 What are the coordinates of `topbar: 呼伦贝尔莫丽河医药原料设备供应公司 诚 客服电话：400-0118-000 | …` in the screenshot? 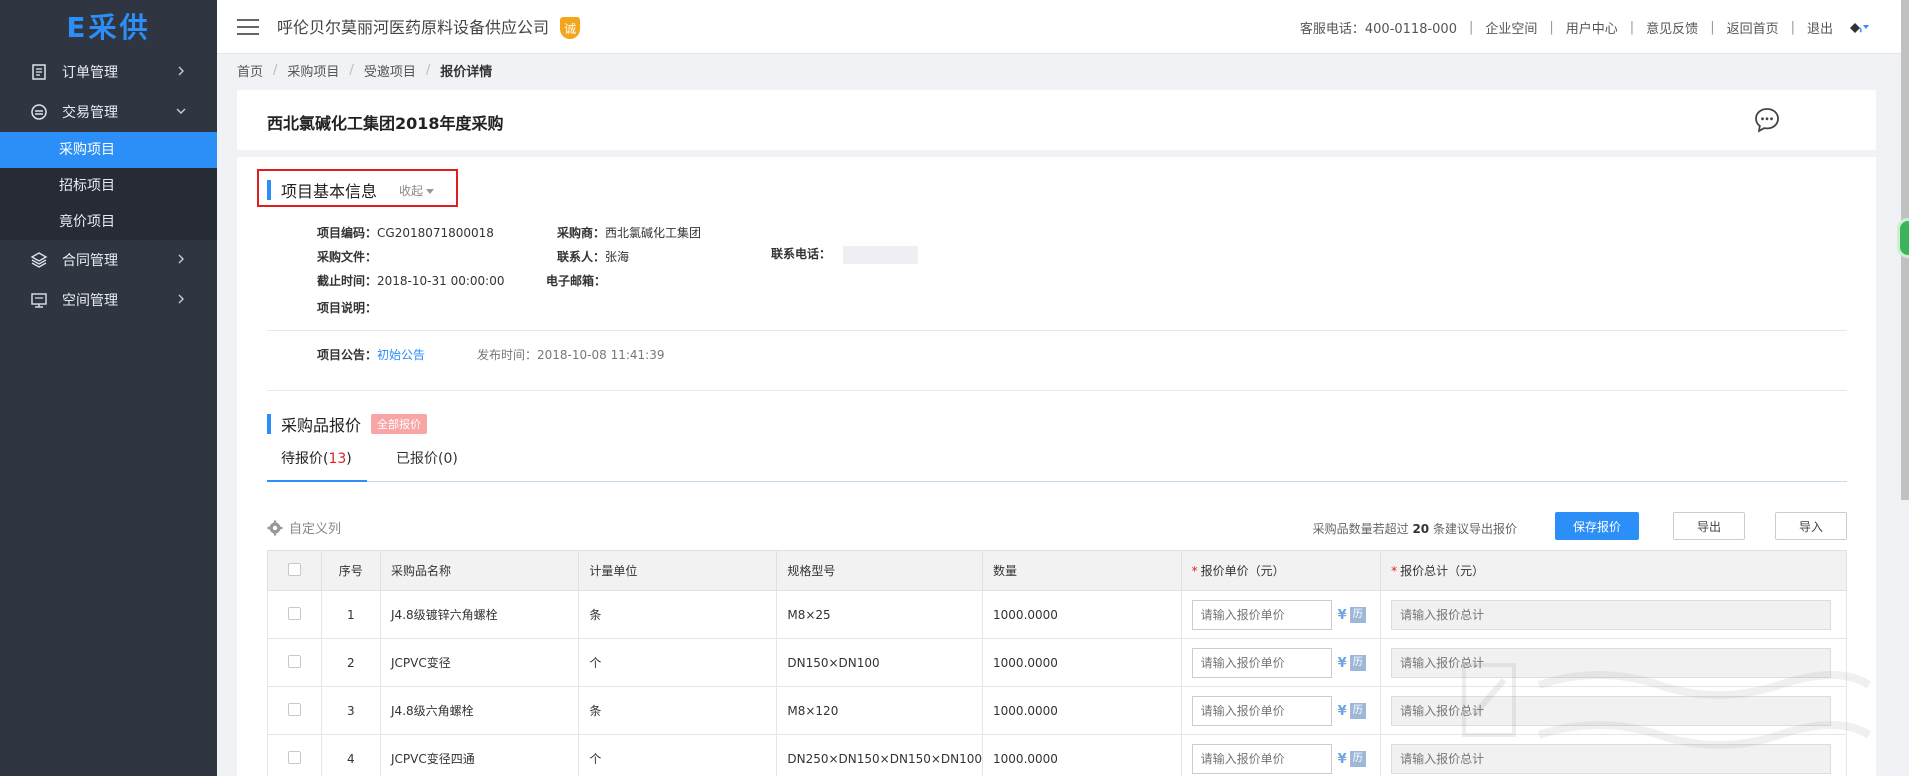 It's located at (1063, 27).